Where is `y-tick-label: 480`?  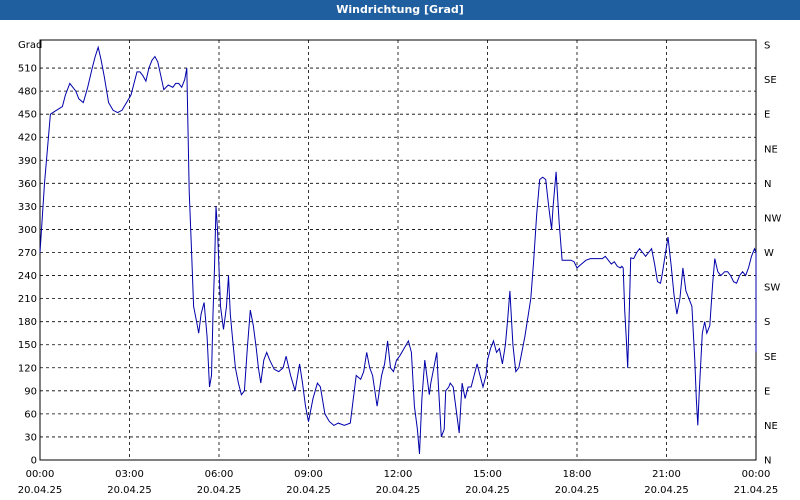 y-tick-label: 480 is located at coordinates (27, 92).